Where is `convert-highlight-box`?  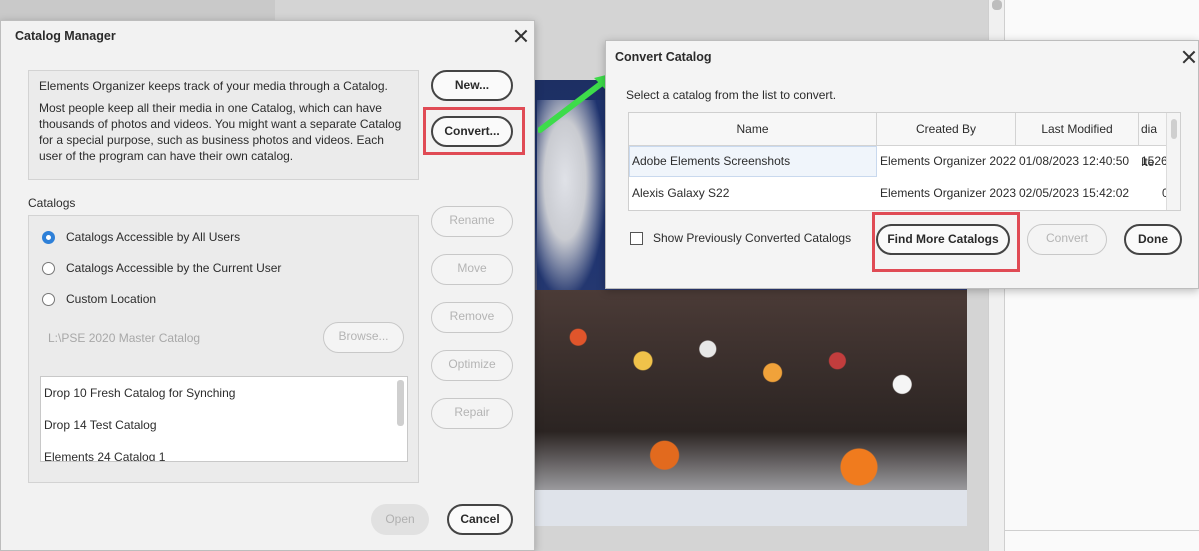
convert-highlight-box is located at coordinates (474, 131).